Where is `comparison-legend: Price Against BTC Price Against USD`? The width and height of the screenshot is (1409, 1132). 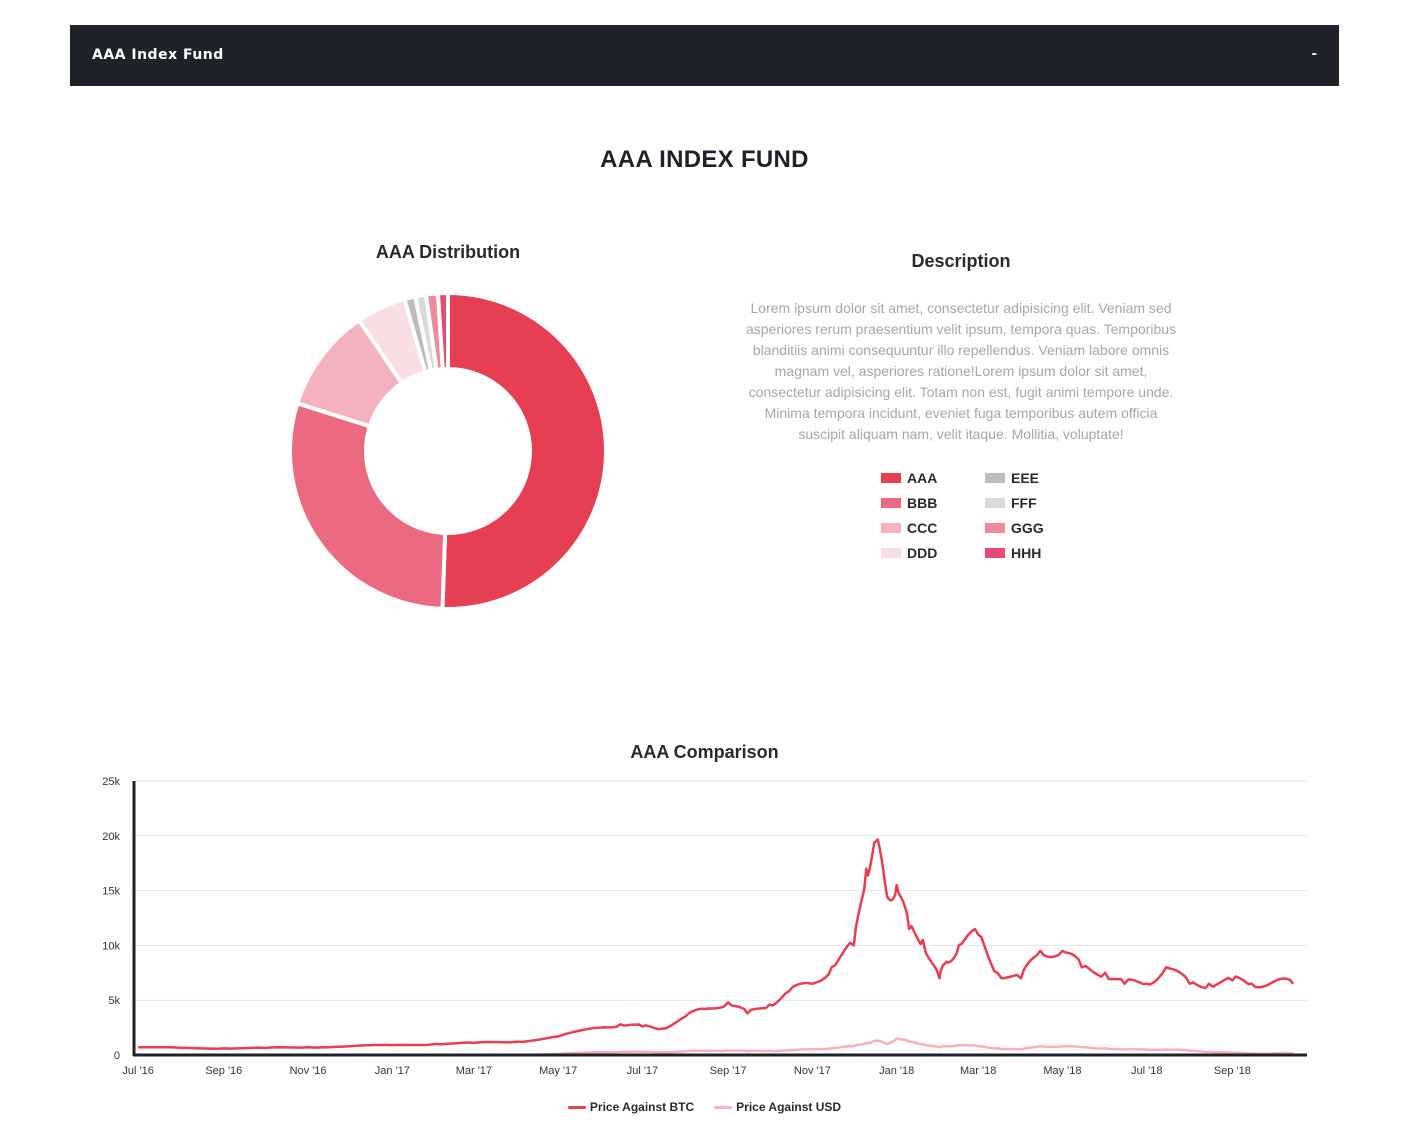 comparison-legend: Price Against BTC Price Against USD is located at coordinates (704, 1107).